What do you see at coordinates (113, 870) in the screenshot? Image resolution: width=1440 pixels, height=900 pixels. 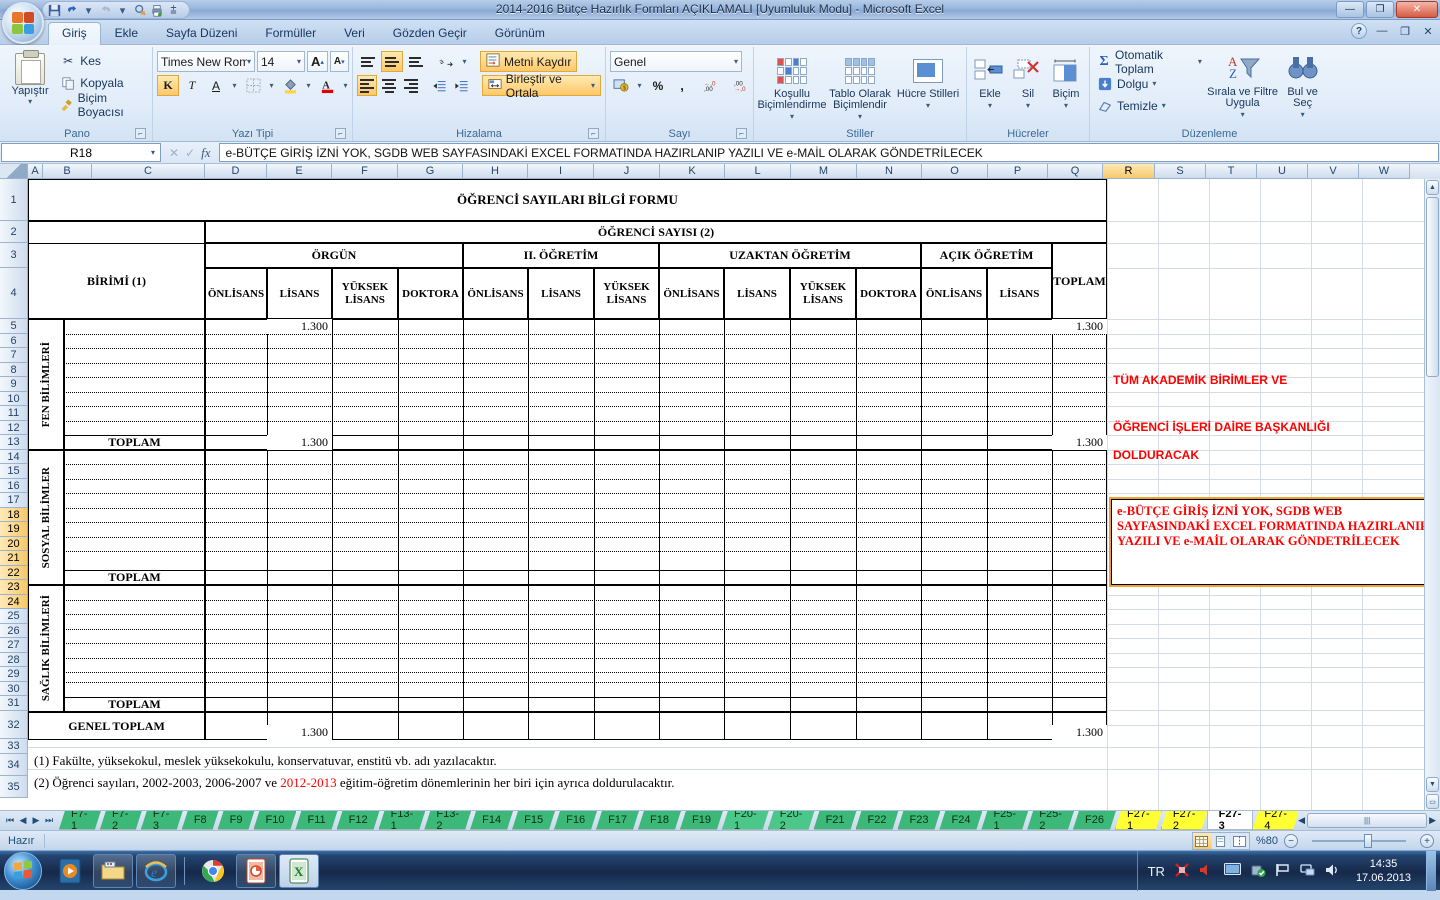 I see `explorer-icon` at bounding box center [113, 870].